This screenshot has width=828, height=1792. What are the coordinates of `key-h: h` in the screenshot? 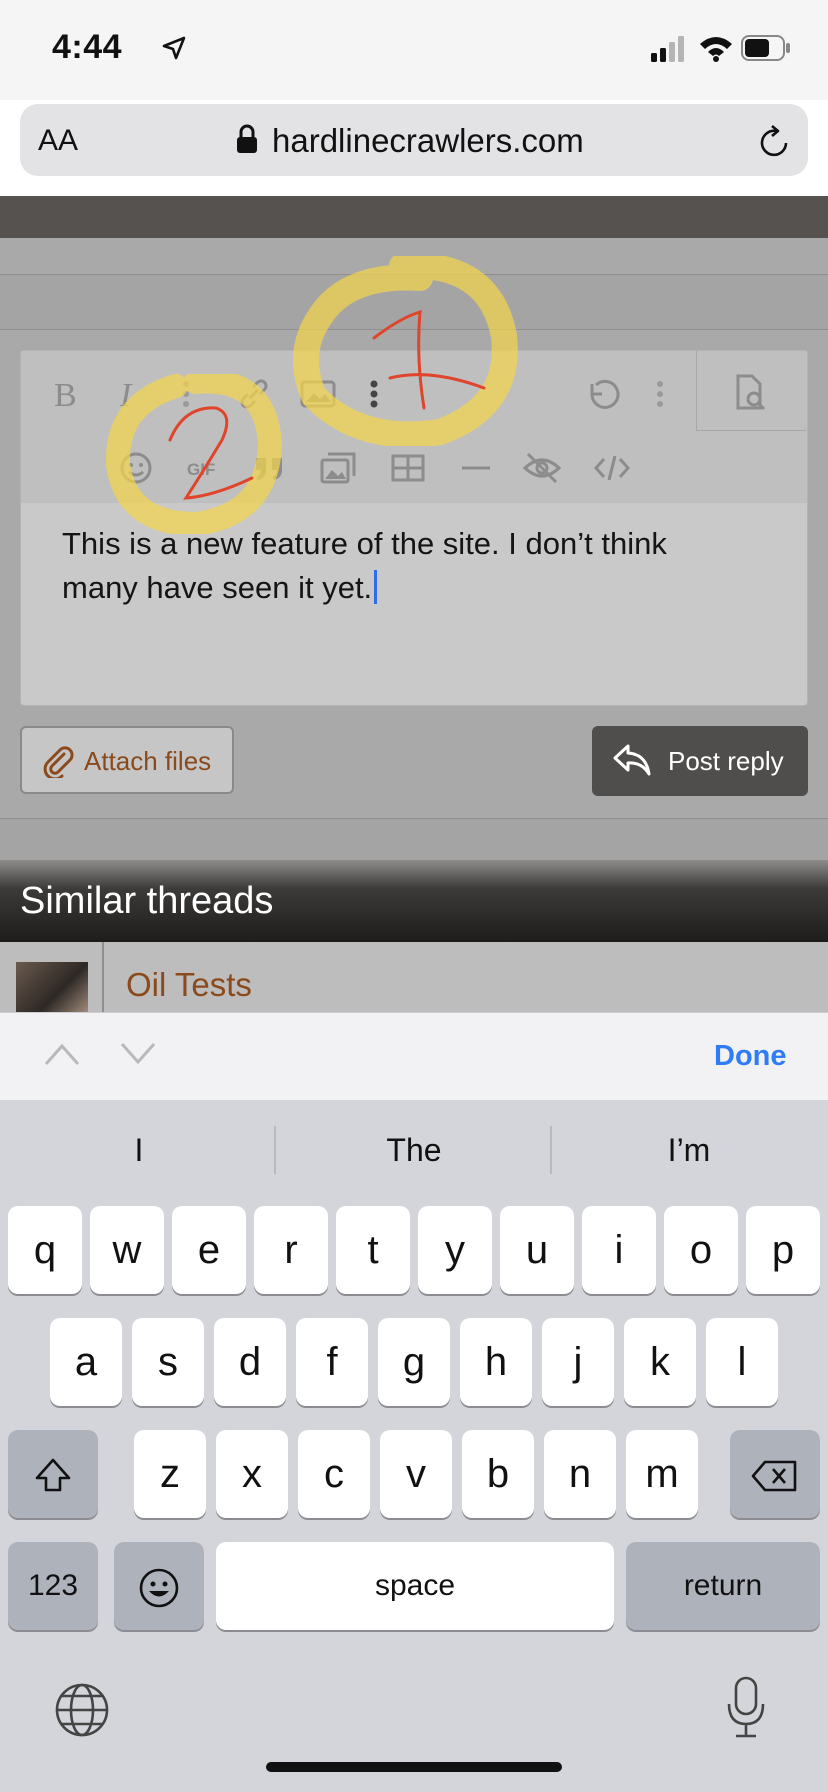 It's located at (496, 1362).